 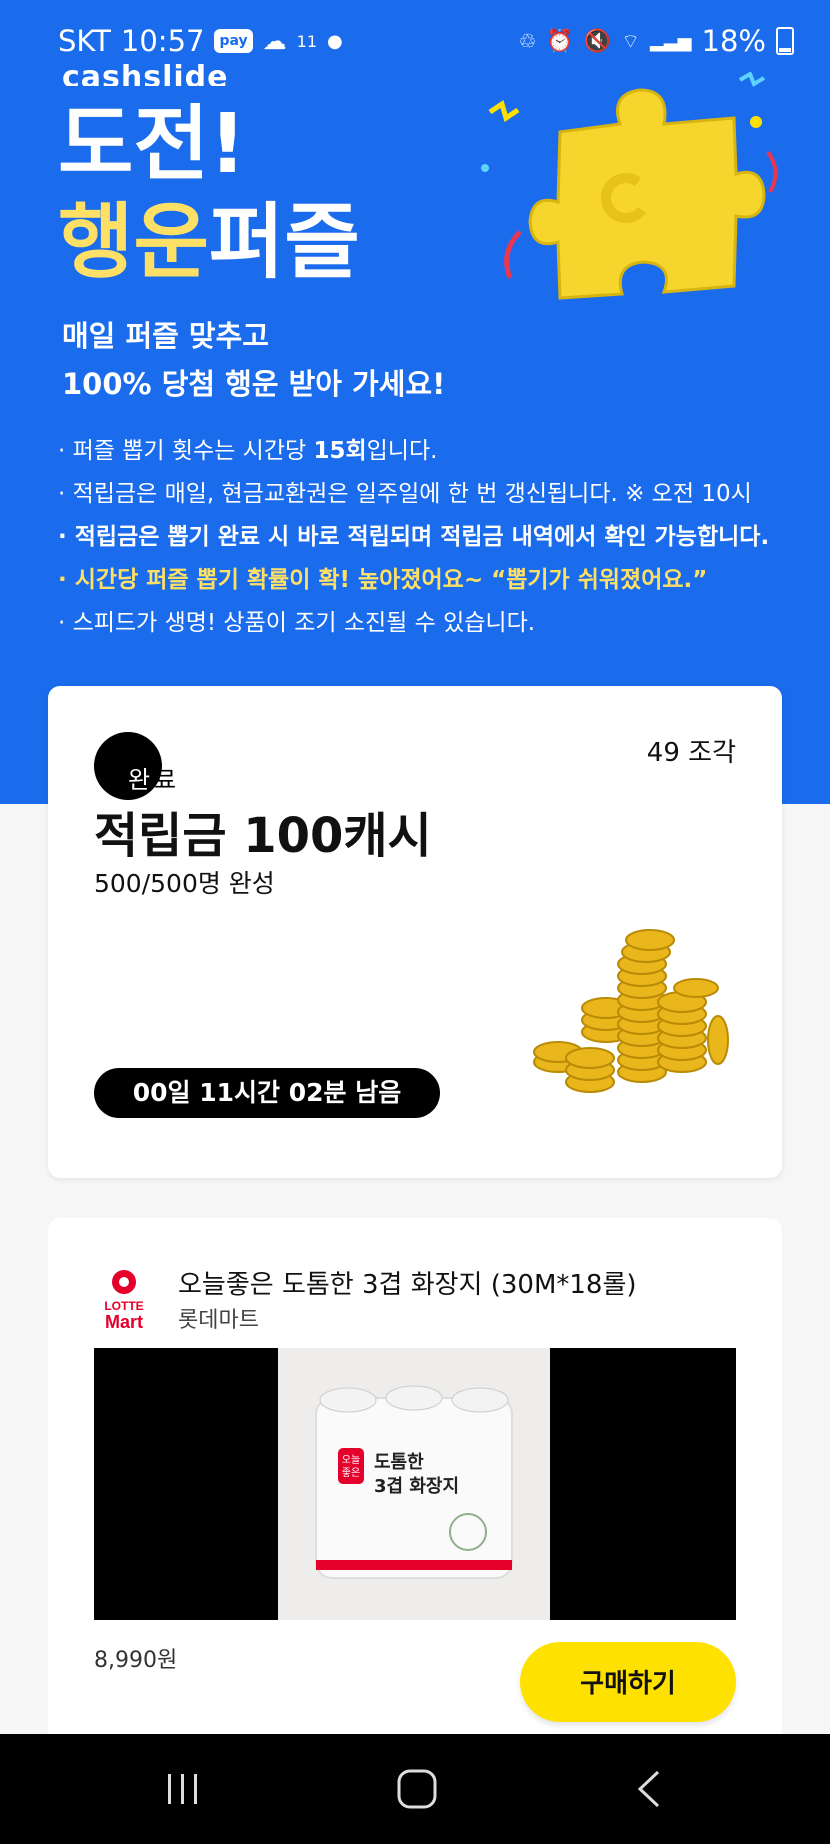 What do you see at coordinates (136, 1660) in the screenshot?
I see `product-price: 8,990원` at bounding box center [136, 1660].